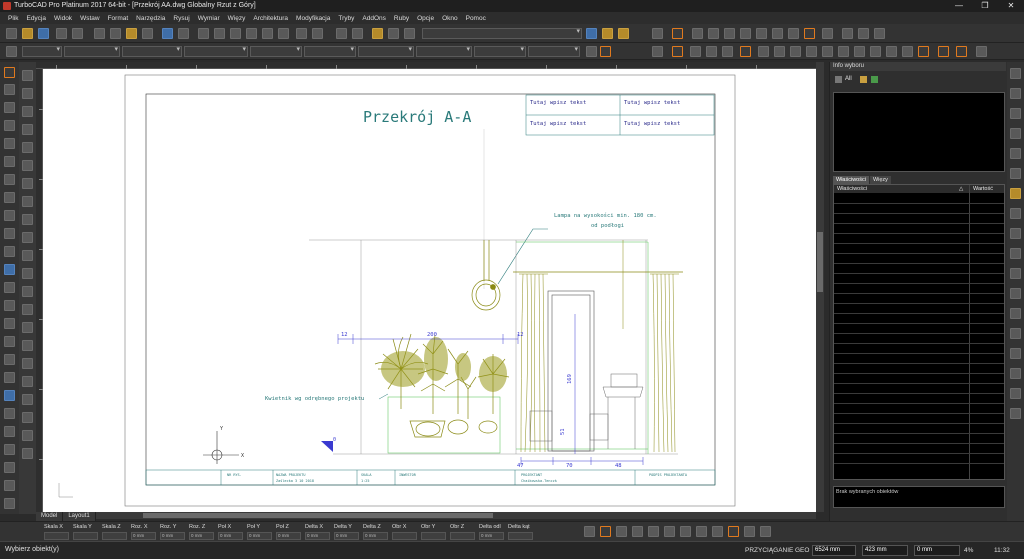  I want to click on snap-r-icon, so click(943, 51).